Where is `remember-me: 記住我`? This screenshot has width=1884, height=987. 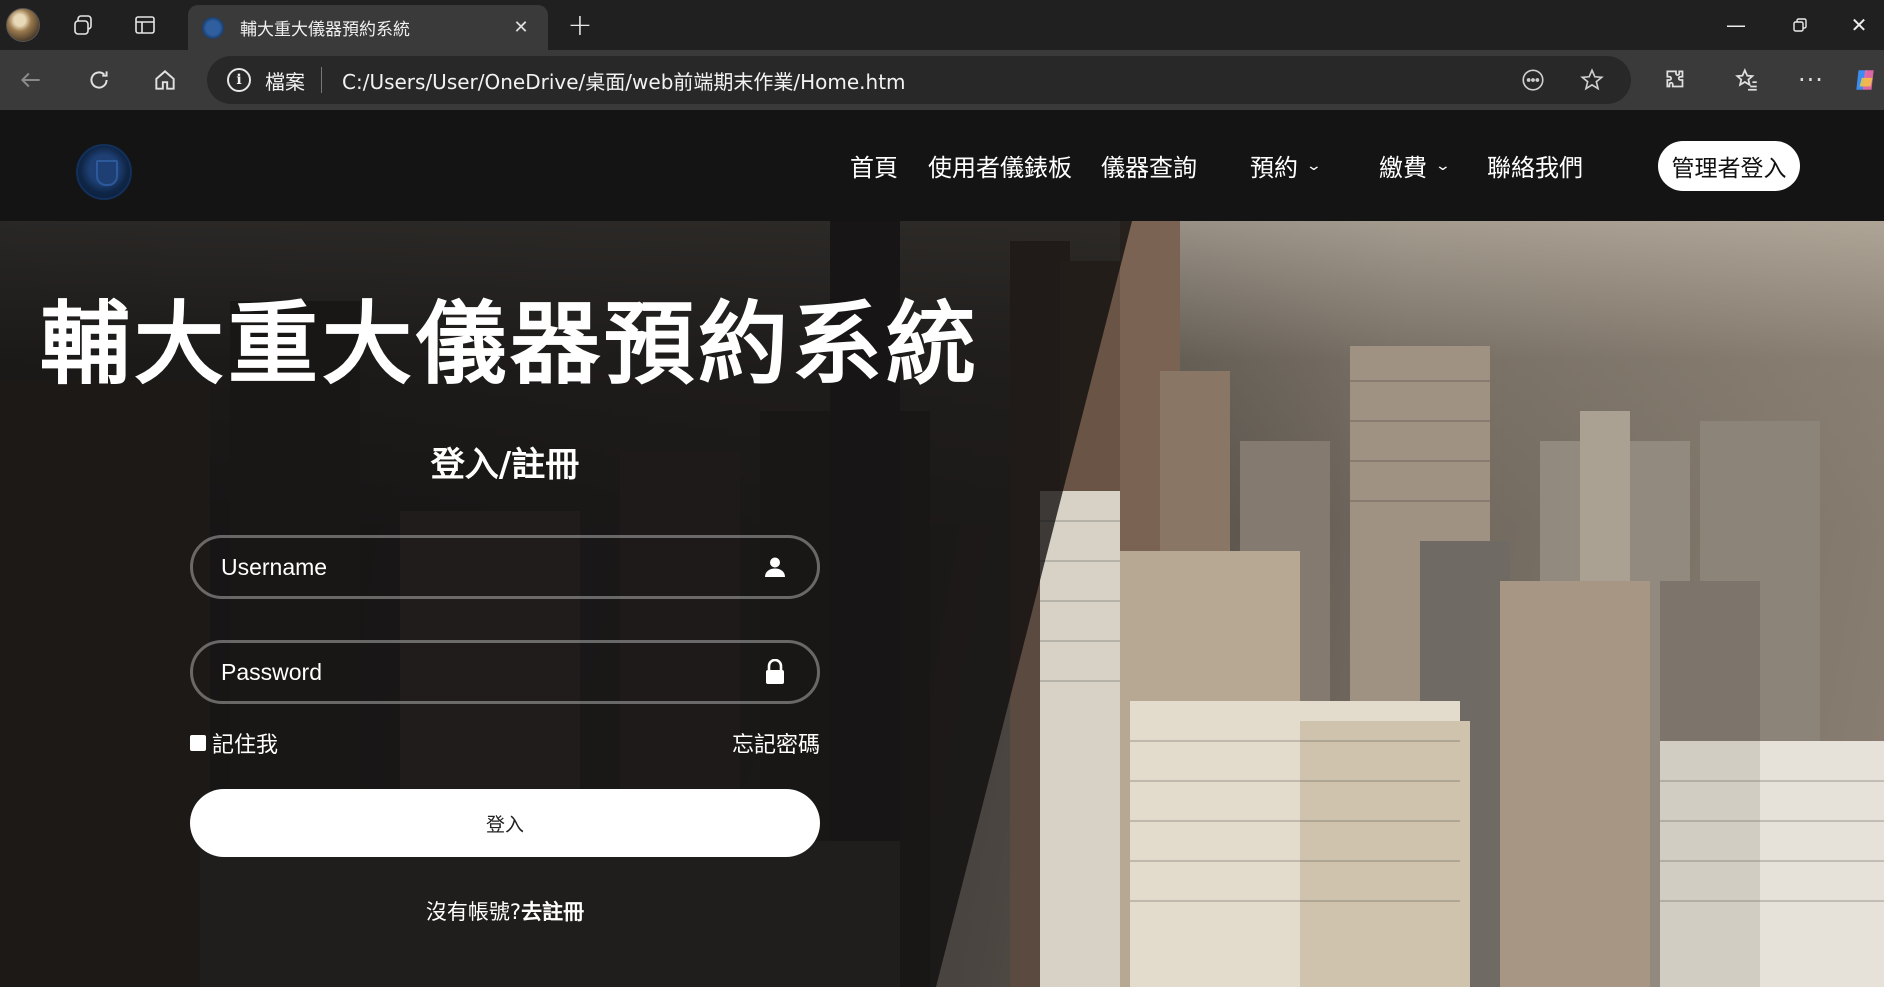 remember-me: 記住我 is located at coordinates (234, 743).